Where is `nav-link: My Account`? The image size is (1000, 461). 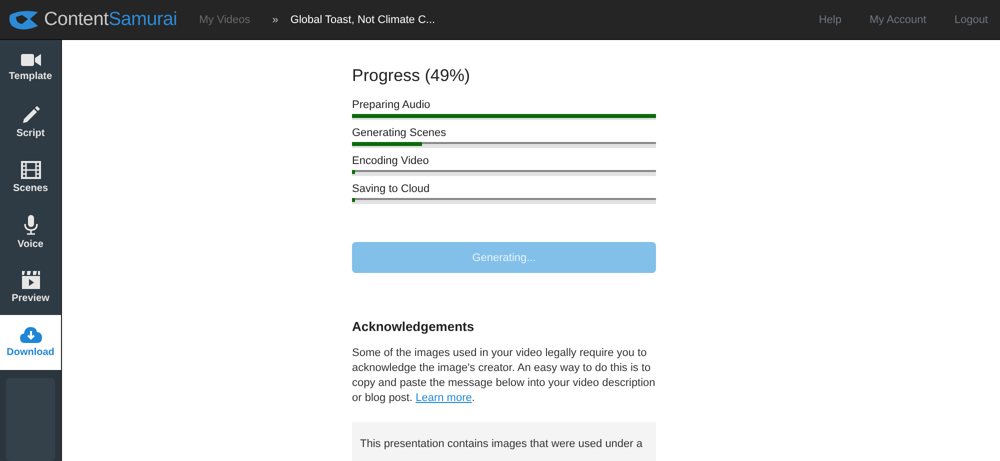
nav-link: My Account is located at coordinates (897, 20).